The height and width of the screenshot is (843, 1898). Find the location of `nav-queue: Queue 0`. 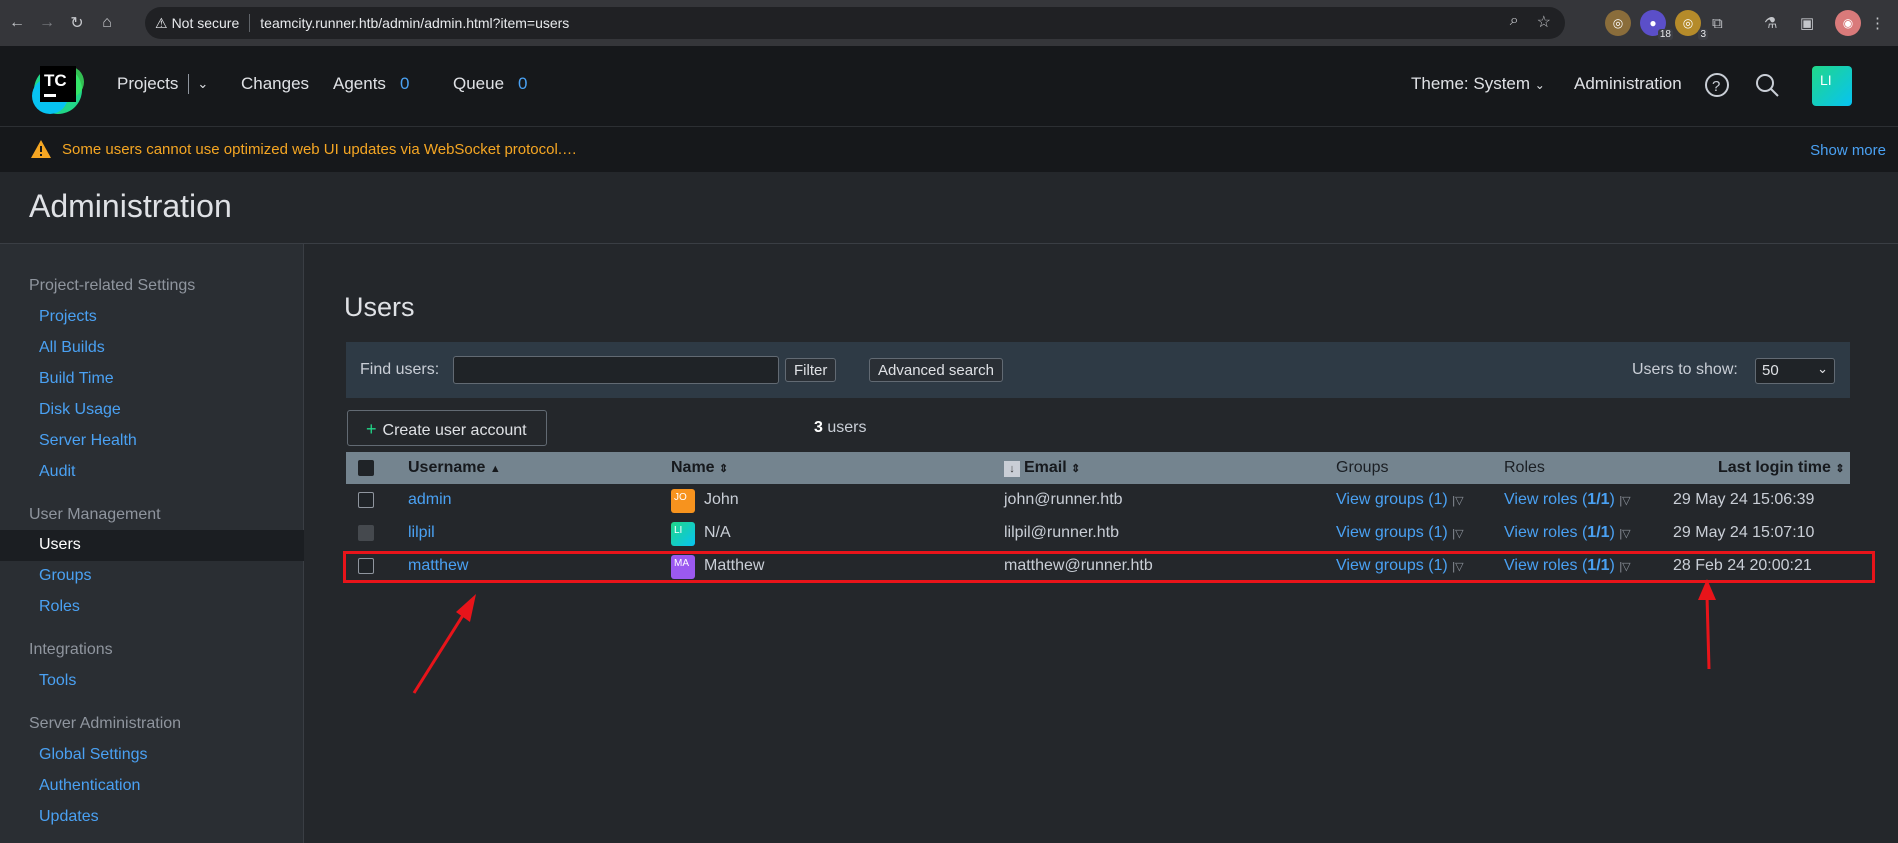

nav-queue: Queue 0 is located at coordinates (490, 84).